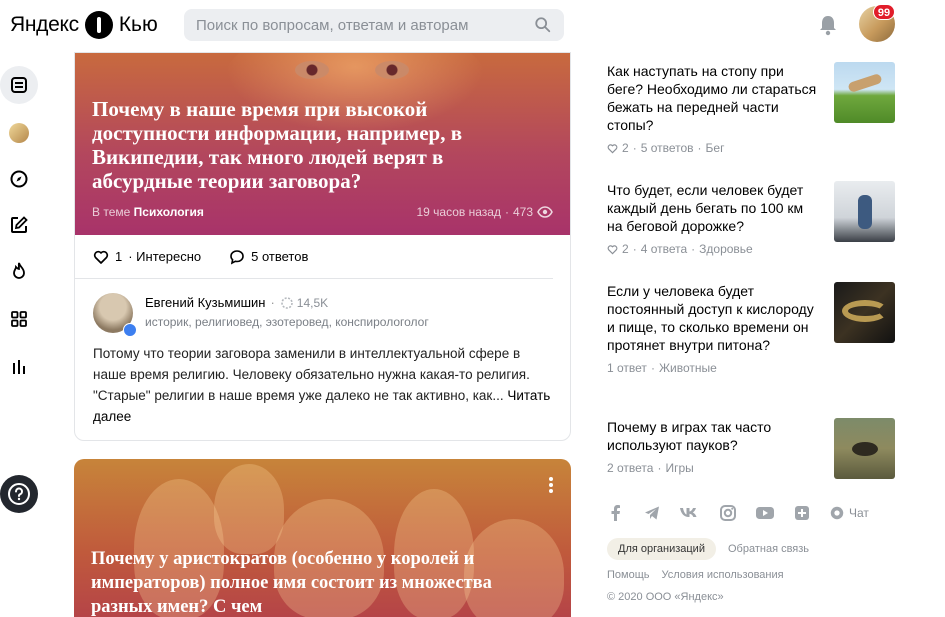 The image size is (945, 617). I want to click on question-time: 19 часов назад, so click(458, 212).